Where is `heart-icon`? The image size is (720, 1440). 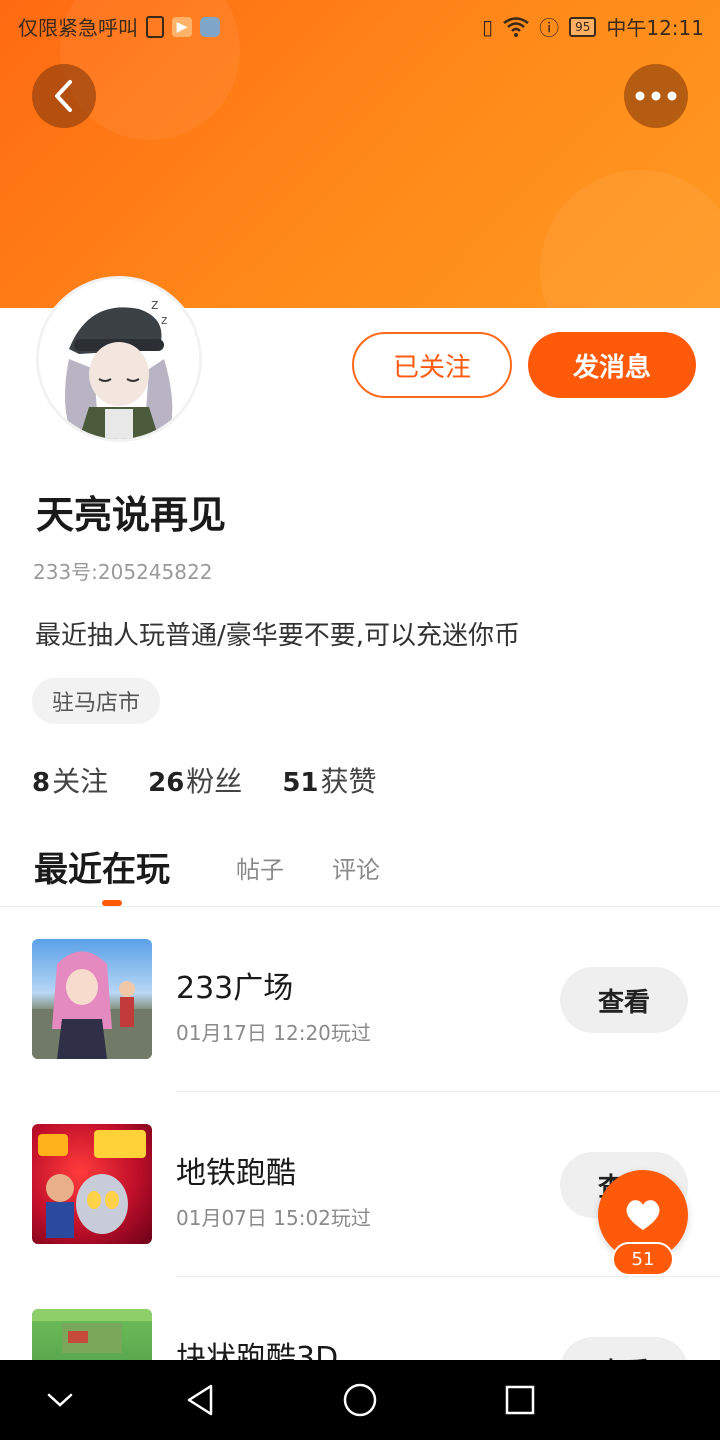
heart-icon is located at coordinates (643, 1215).